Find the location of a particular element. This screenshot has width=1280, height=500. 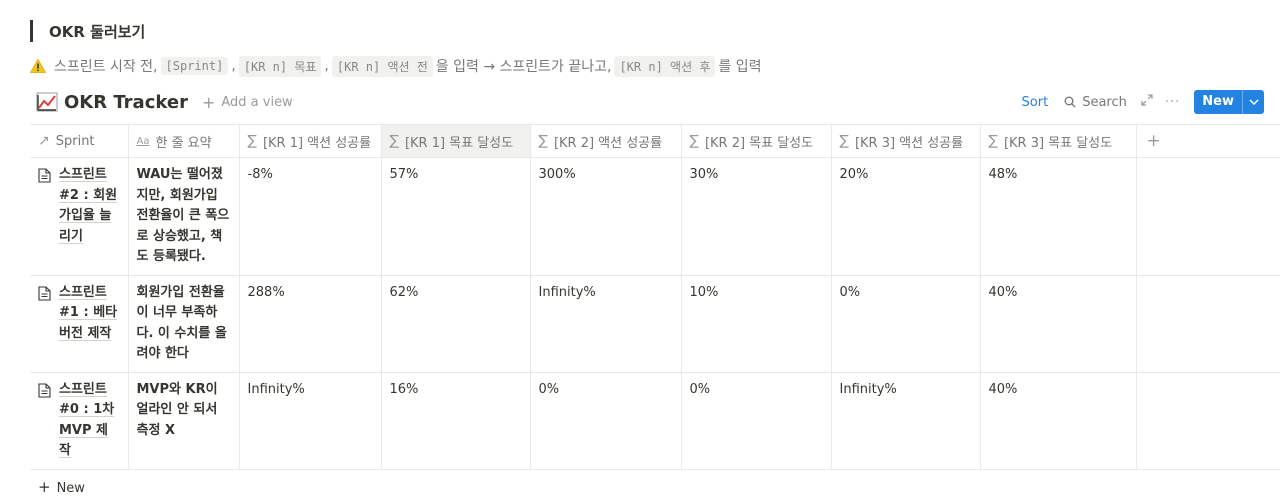

text-property-icon: Aa is located at coordinates (143, 141).